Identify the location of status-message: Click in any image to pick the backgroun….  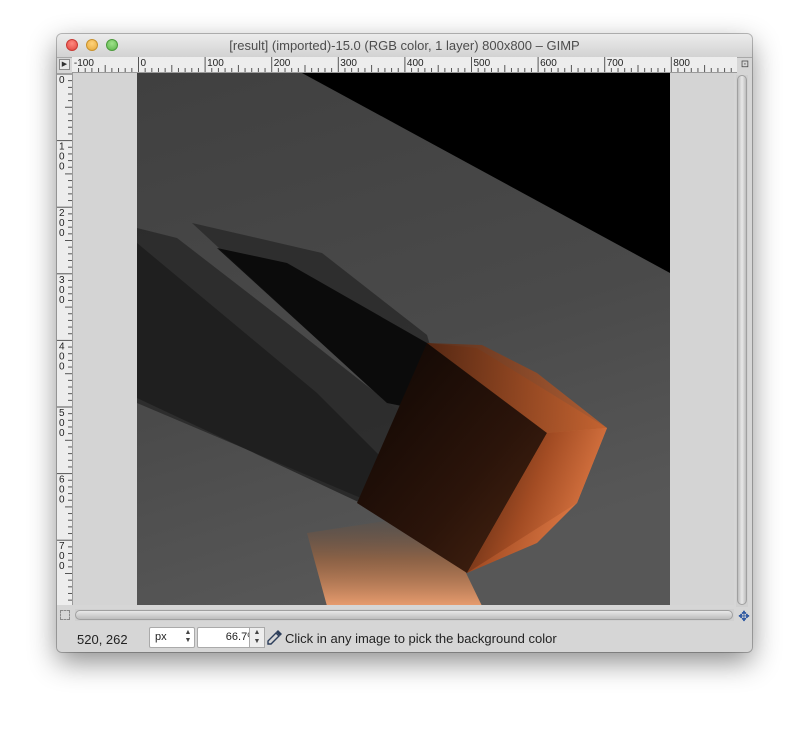
(421, 638).